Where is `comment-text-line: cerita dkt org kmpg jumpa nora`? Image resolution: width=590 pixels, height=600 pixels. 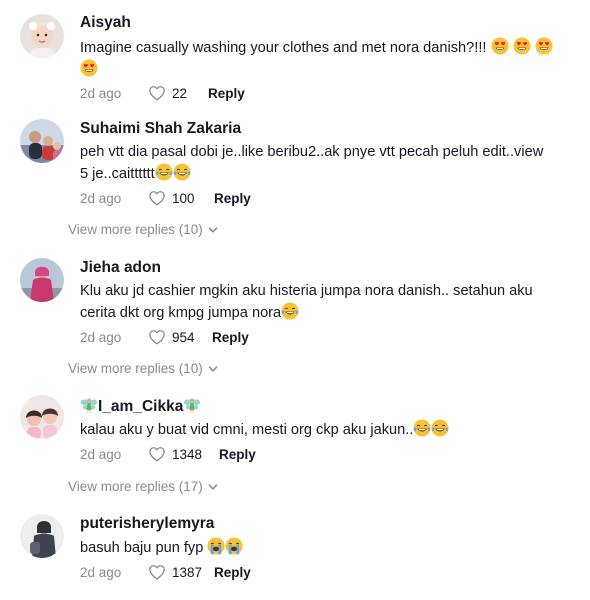
comment-text-line: cerita dkt org kmpg jumpa nora is located at coordinates (181, 313).